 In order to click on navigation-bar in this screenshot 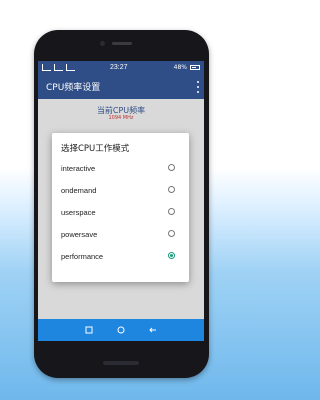, I will do `click(121, 330)`.